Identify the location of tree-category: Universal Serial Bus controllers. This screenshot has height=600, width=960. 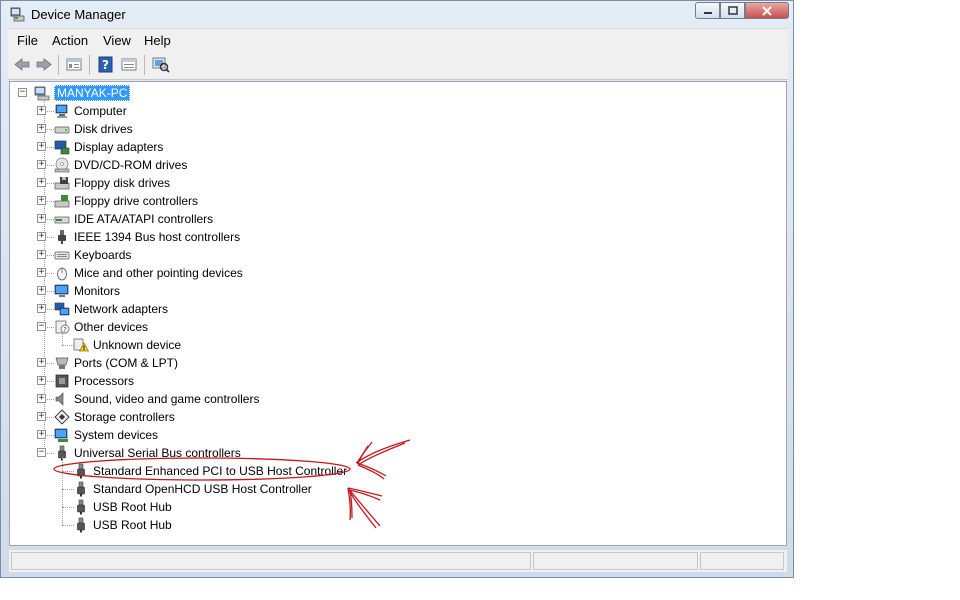
(147, 453).